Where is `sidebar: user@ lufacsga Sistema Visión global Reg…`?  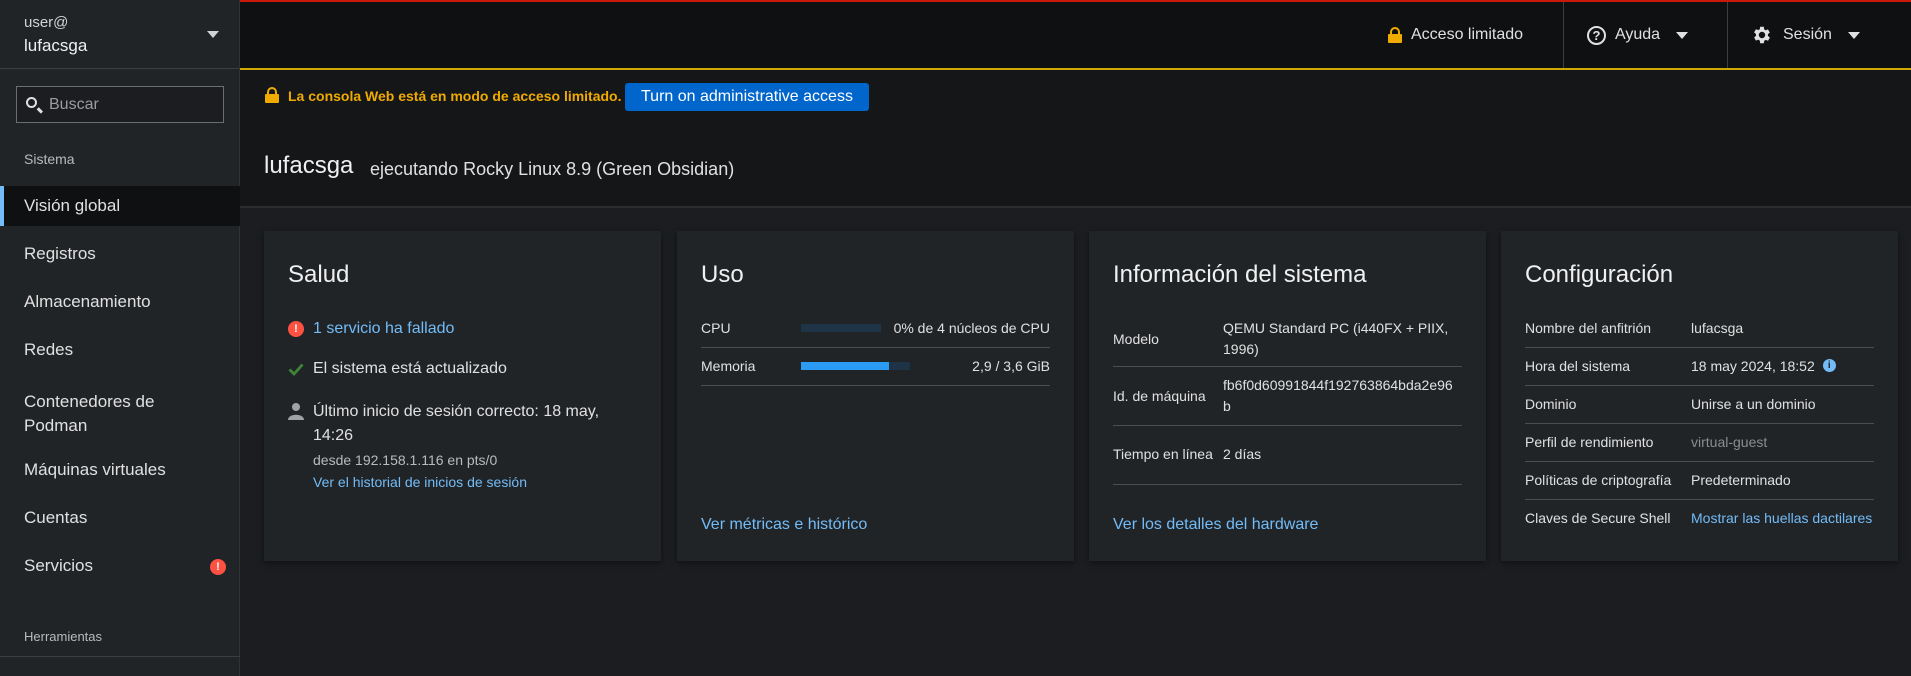
sidebar: user@ lufacsga Sistema Visión global Reg… is located at coordinates (120, 338).